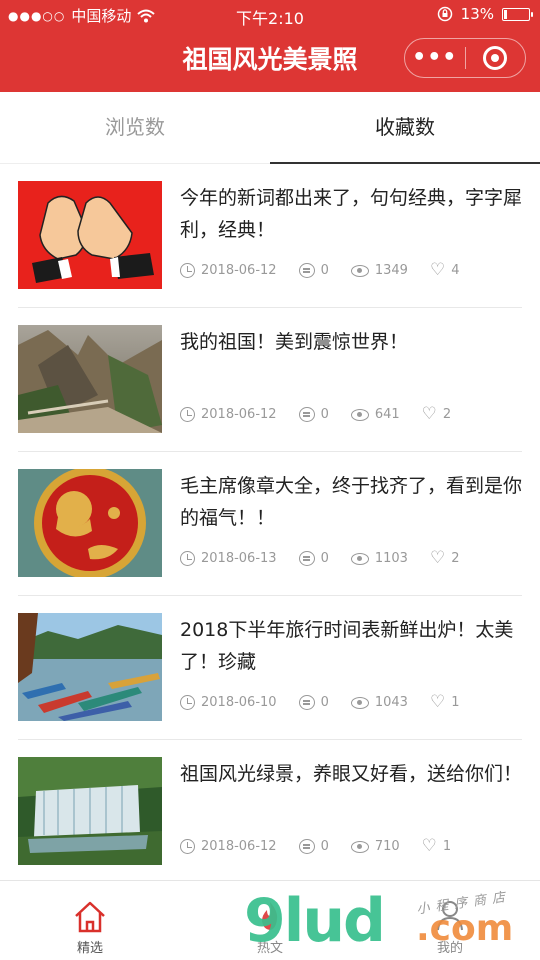 The image size is (540, 960). What do you see at coordinates (89, 948) in the screenshot?
I see `tabbar-label: 精选` at bounding box center [89, 948].